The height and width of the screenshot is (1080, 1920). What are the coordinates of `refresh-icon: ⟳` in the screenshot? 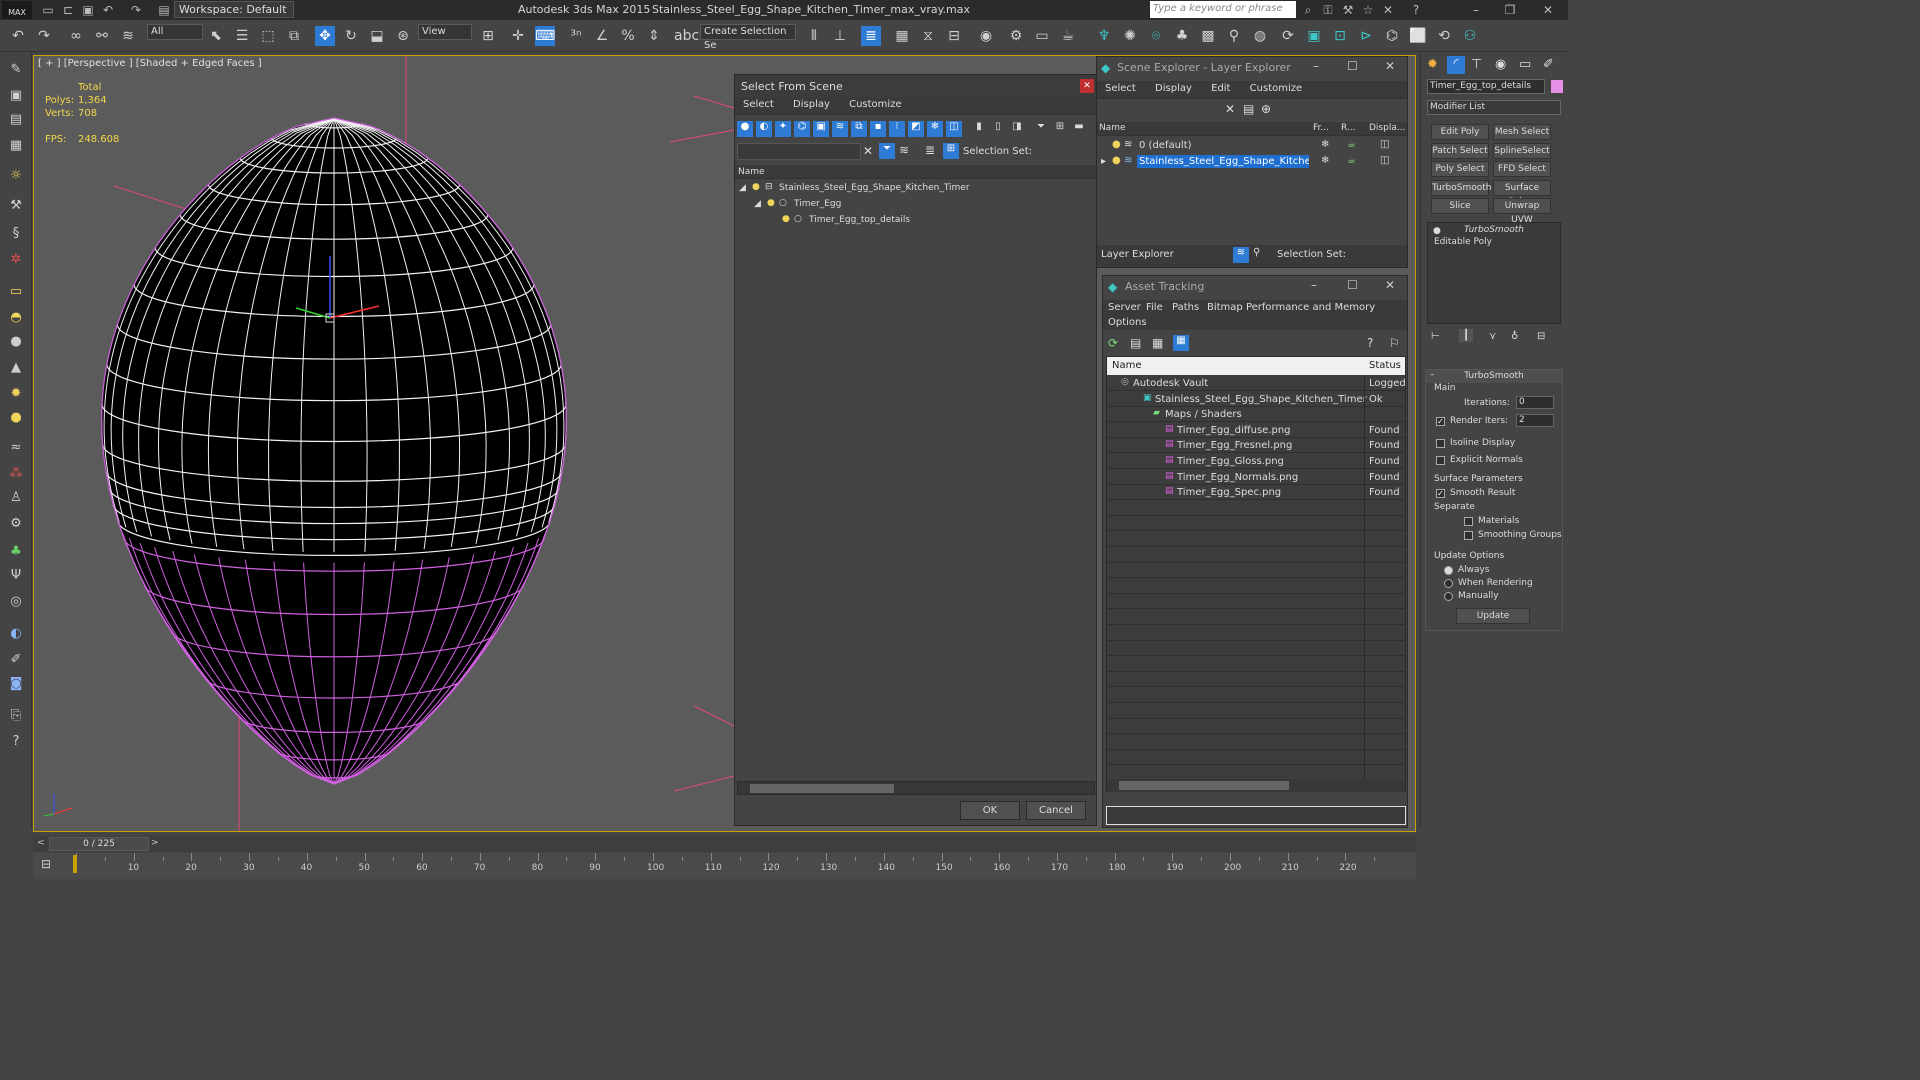 It's located at (1288, 36).